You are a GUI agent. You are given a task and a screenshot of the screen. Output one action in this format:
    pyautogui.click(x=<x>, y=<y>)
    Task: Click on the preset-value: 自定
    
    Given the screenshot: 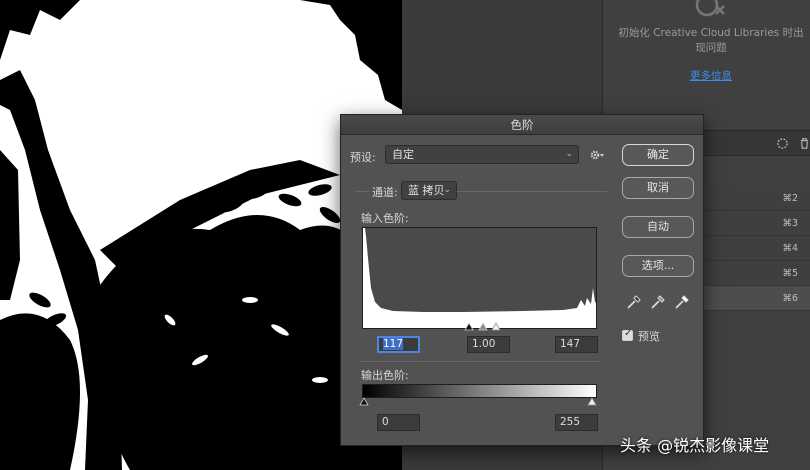 What is the action you would take?
    pyautogui.click(x=403, y=154)
    